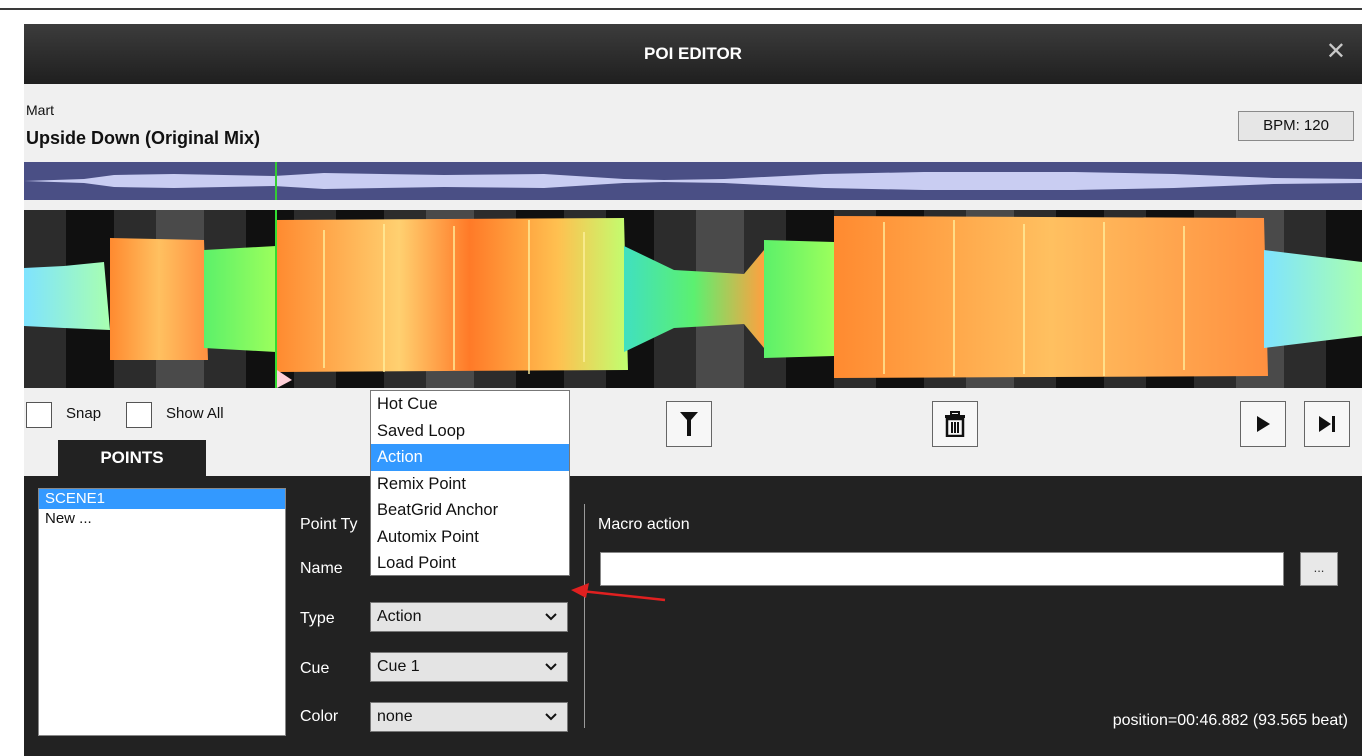 Image resolution: width=1362 pixels, height=756 pixels. I want to click on name-label: Name, so click(321, 568).